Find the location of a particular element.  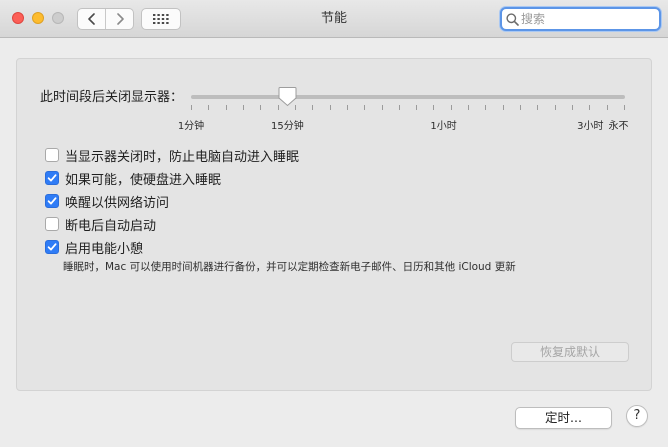

chevron-right-icon is located at coordinates (120, 19).